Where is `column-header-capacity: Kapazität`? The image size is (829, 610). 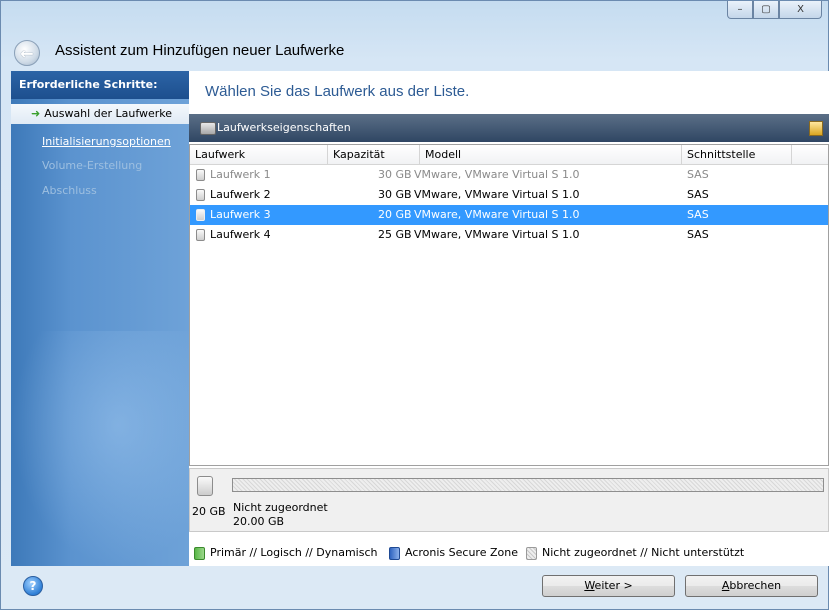
column-header-capacity: Kapazität is located at coordinates (374, 154).